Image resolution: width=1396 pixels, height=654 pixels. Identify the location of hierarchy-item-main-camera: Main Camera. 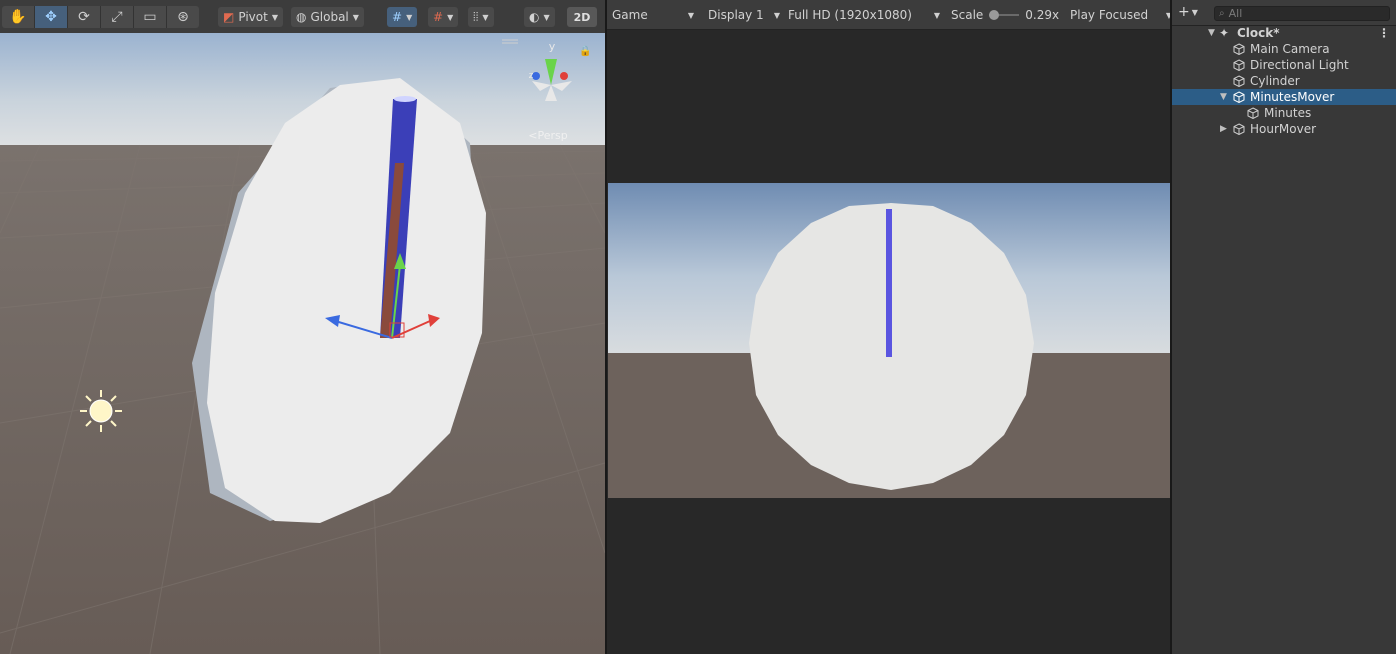
(1284, 49).